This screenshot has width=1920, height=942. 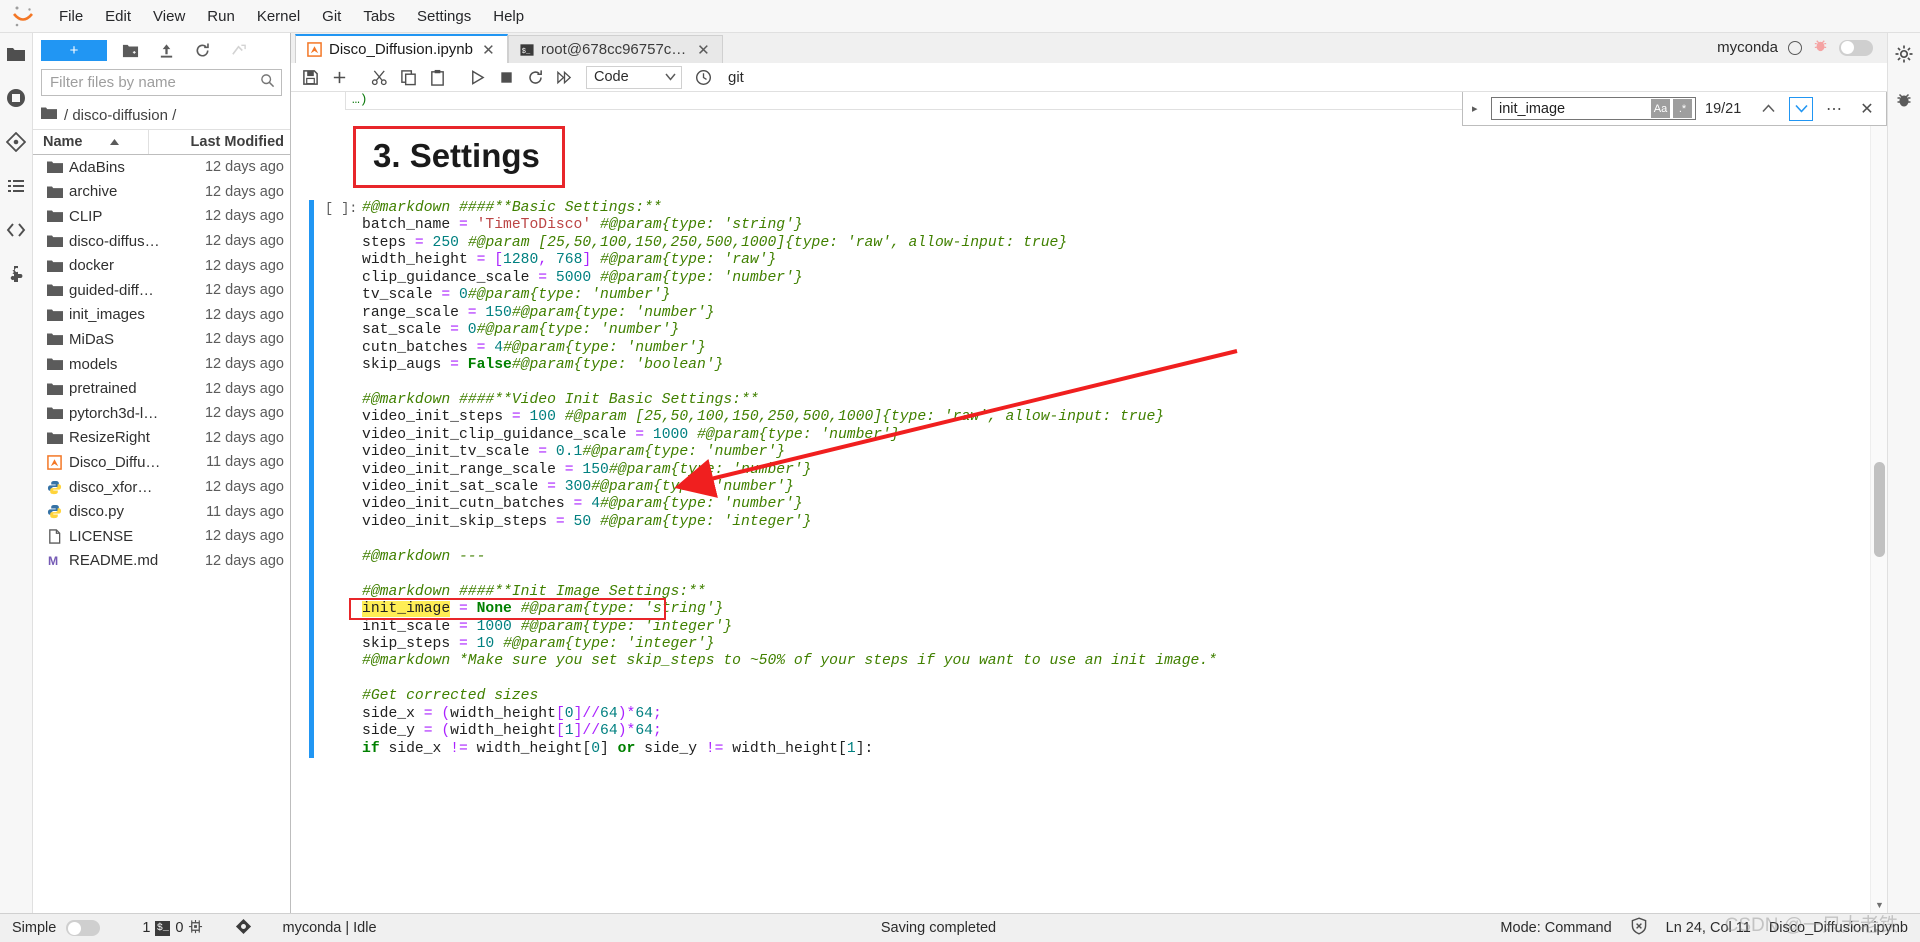 What do you see at coordinates (161, 388) in the screenshot?
I see `file-row: pretrained 12 days ago` at bounding box center [161, 388].